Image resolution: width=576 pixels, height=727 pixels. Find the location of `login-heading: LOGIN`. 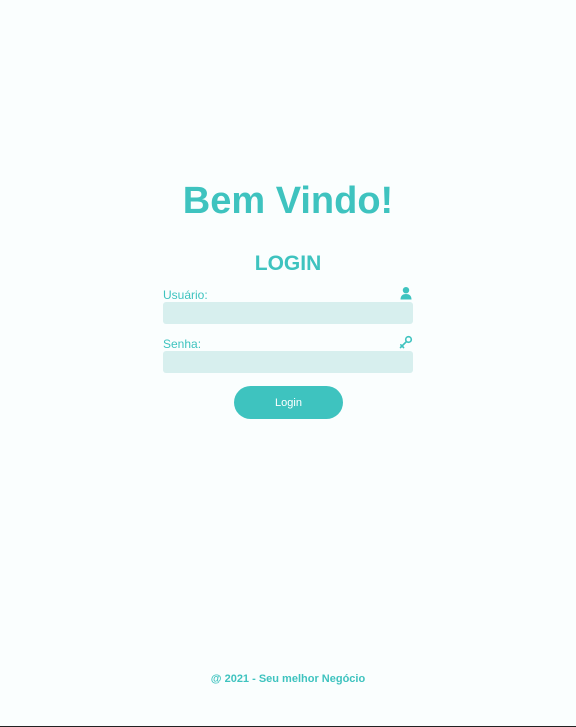

login-heading: LOGIN is located at coordinates (288, 263).